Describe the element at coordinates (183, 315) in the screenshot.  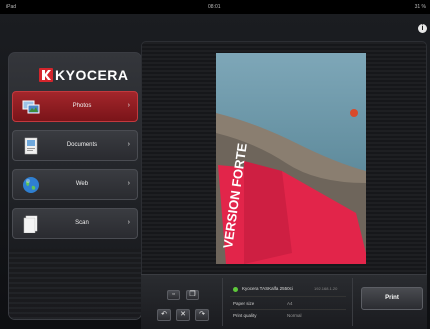
I see `delete-icon: ✕` at that location.